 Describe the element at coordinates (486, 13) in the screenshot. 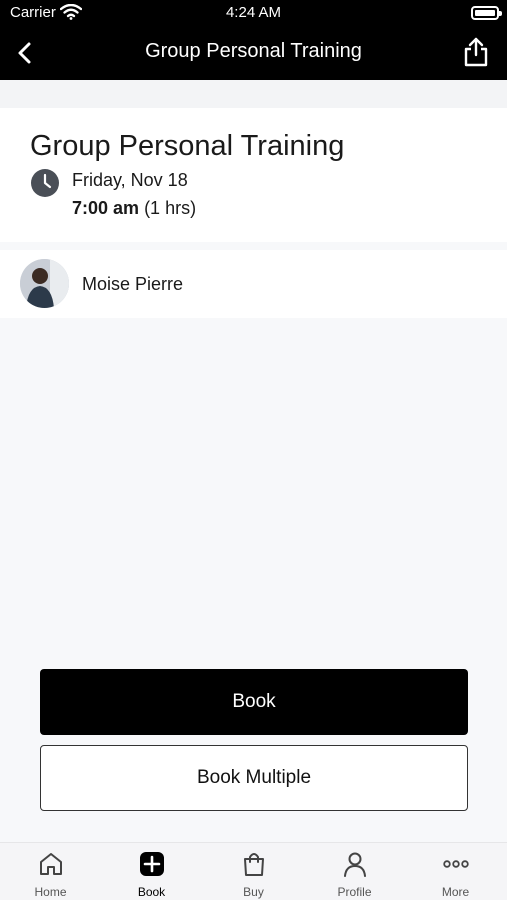

I see `battery-icon` at that location.